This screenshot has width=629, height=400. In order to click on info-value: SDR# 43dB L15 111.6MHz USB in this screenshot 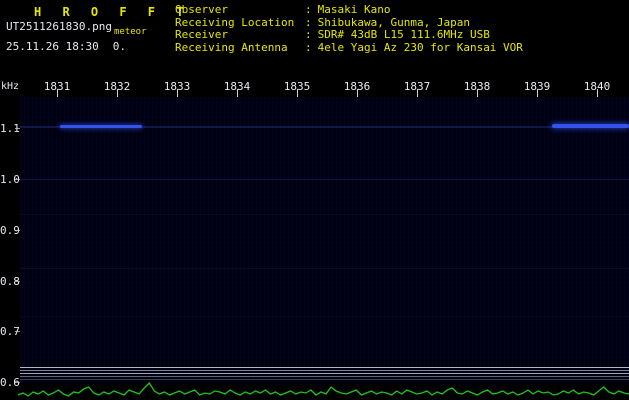, I will do `click(403, 34)`.